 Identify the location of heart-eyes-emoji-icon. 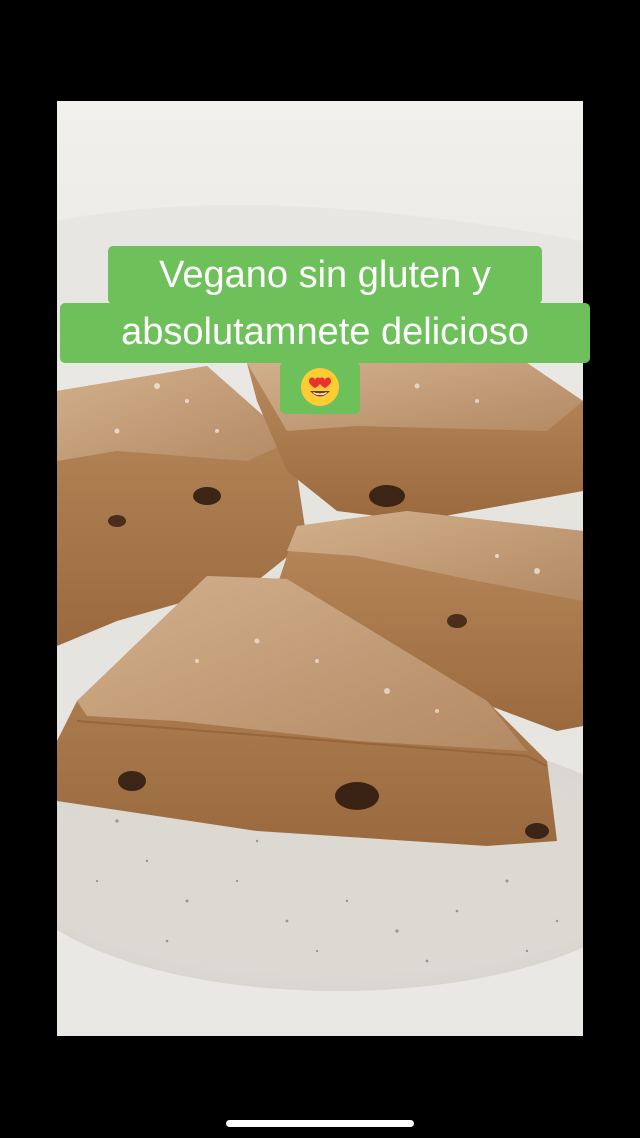
(320, 387).